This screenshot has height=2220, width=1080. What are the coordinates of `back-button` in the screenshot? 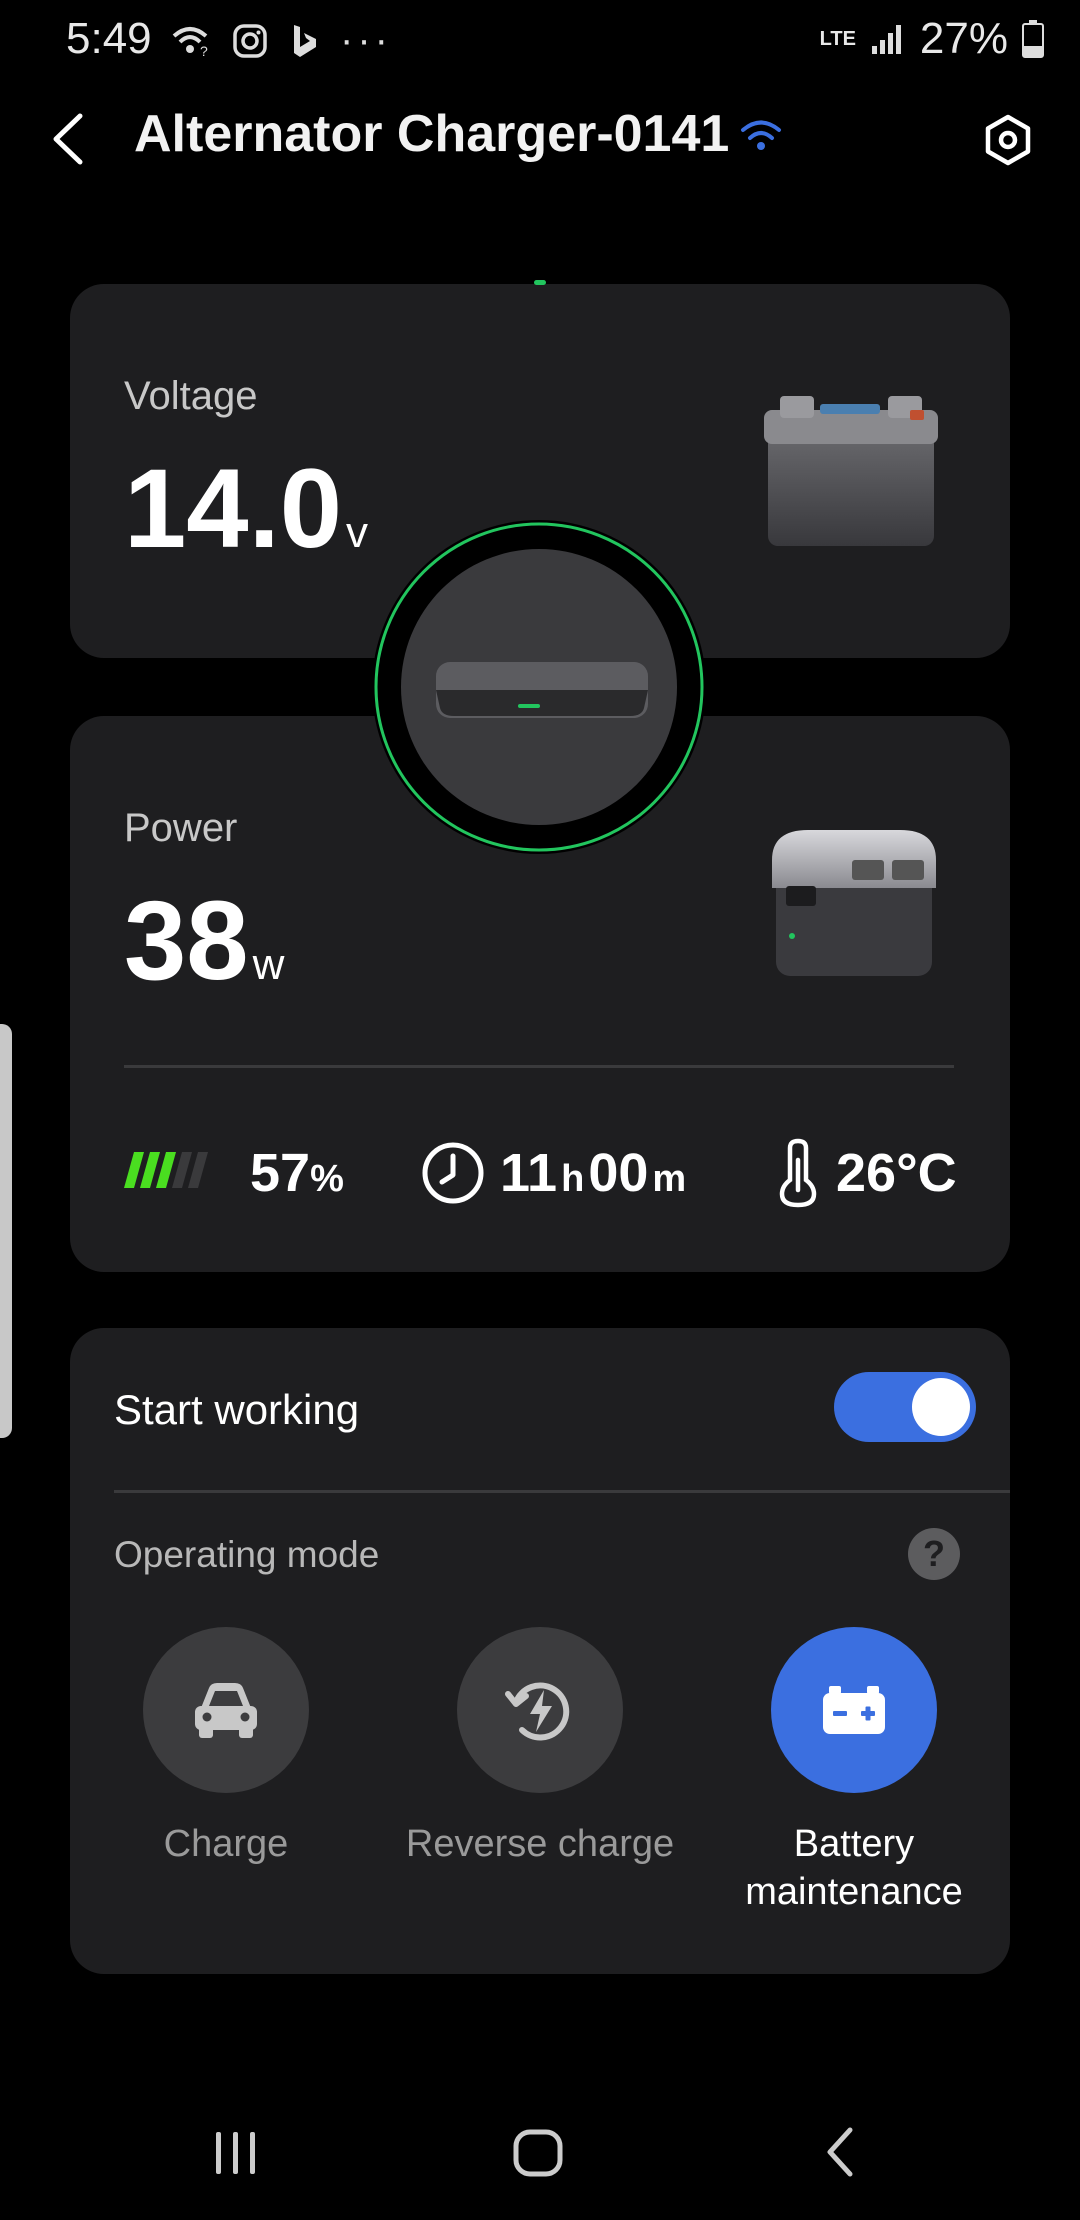 It's located at (68, 139).